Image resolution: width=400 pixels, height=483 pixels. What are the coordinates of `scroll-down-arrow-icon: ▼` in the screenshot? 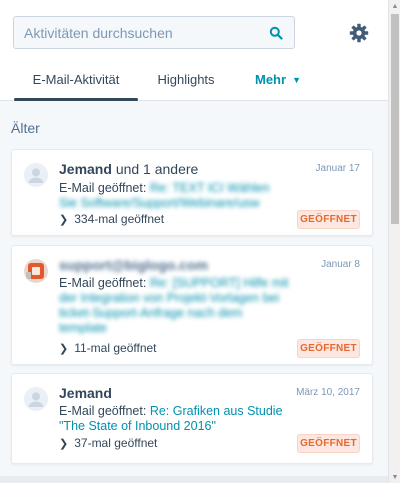 It's located at (394, 477).